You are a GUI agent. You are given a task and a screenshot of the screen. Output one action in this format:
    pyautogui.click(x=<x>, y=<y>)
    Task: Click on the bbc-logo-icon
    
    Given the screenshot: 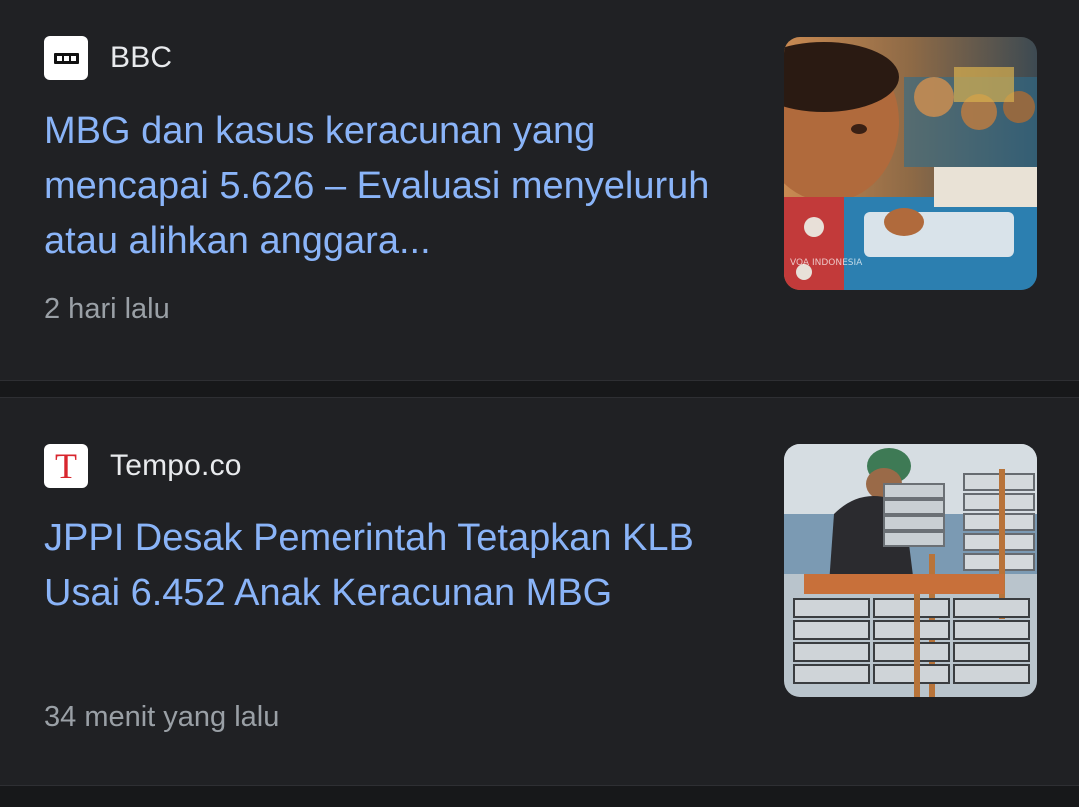 What is the action you would take?
    pyautogui.click(x=66, y=58)
    